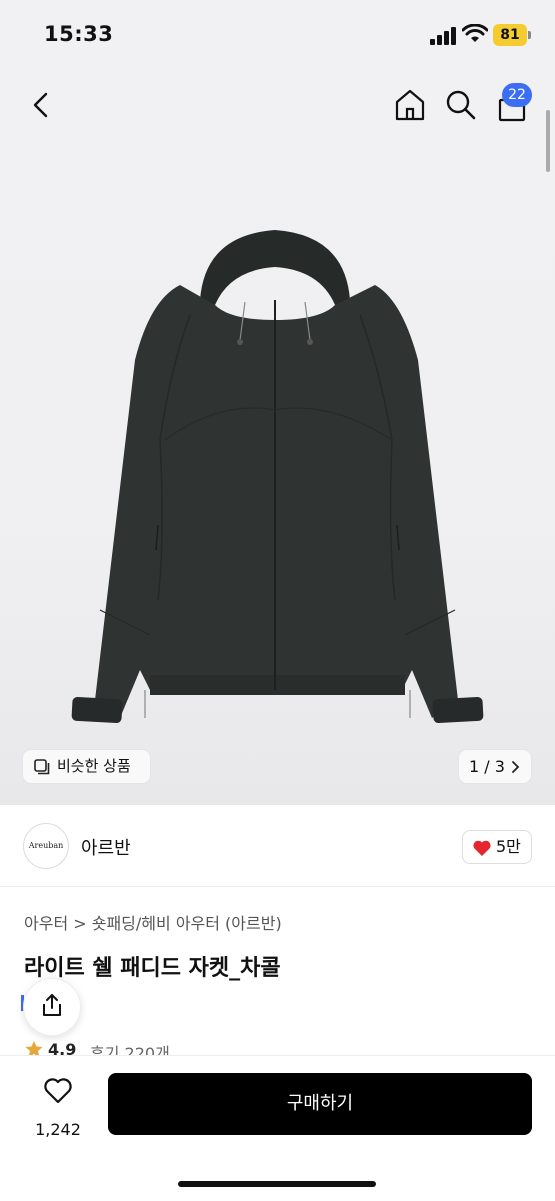  Describe the element at coordinates (510, 35) in the screenshot. I see `battery-indicator: 81` at that location.